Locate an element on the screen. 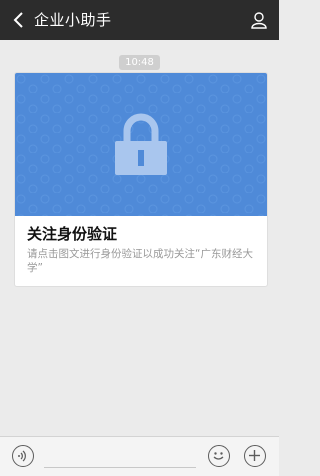 This screenshot has height=476, width=320. plus-icon is located at coordinates (255, 456).